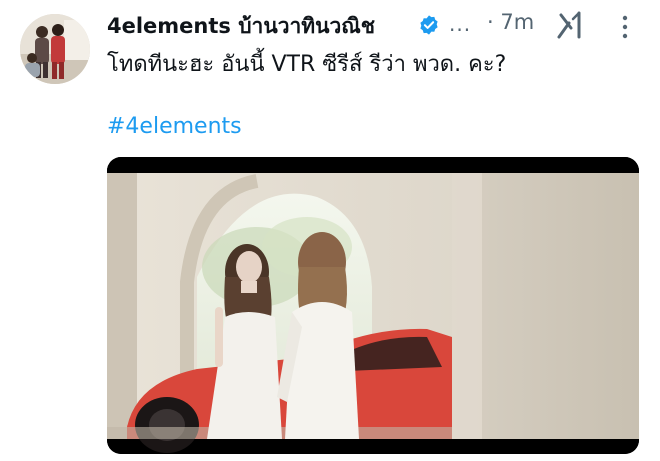  Describe the element at coordinates (625, 27) in the screenshot. I see `more-vertical-icon` at that location.